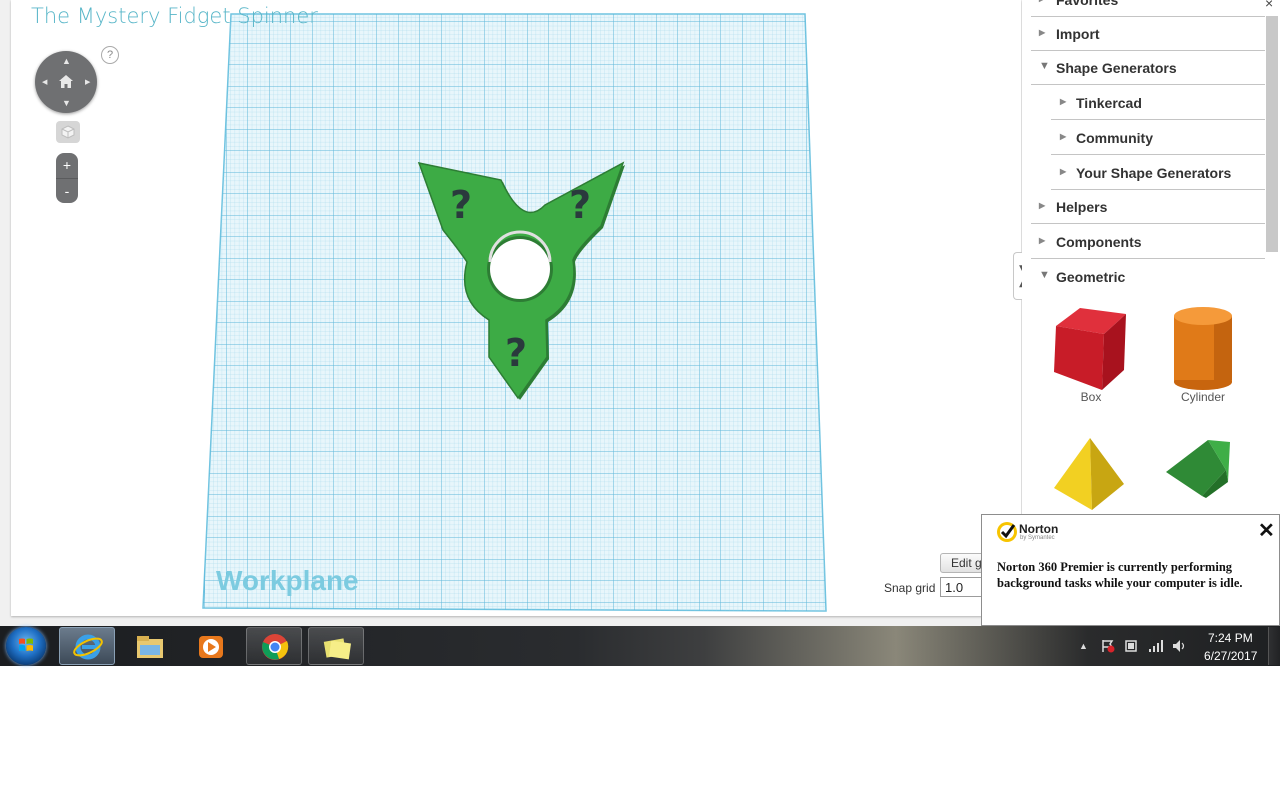  I want to click on panel-item-label: Import, so click(1078, 34).